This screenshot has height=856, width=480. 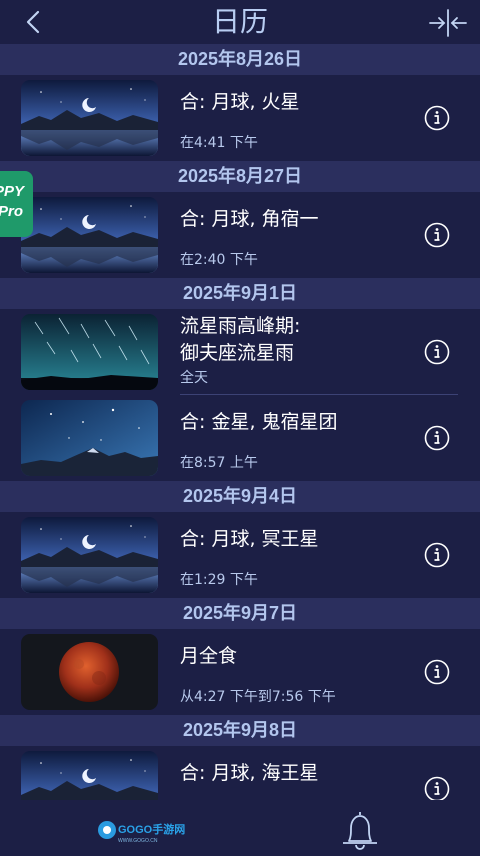 I want to click on promo-badge-text: PPY, so click(x=12, y=191).